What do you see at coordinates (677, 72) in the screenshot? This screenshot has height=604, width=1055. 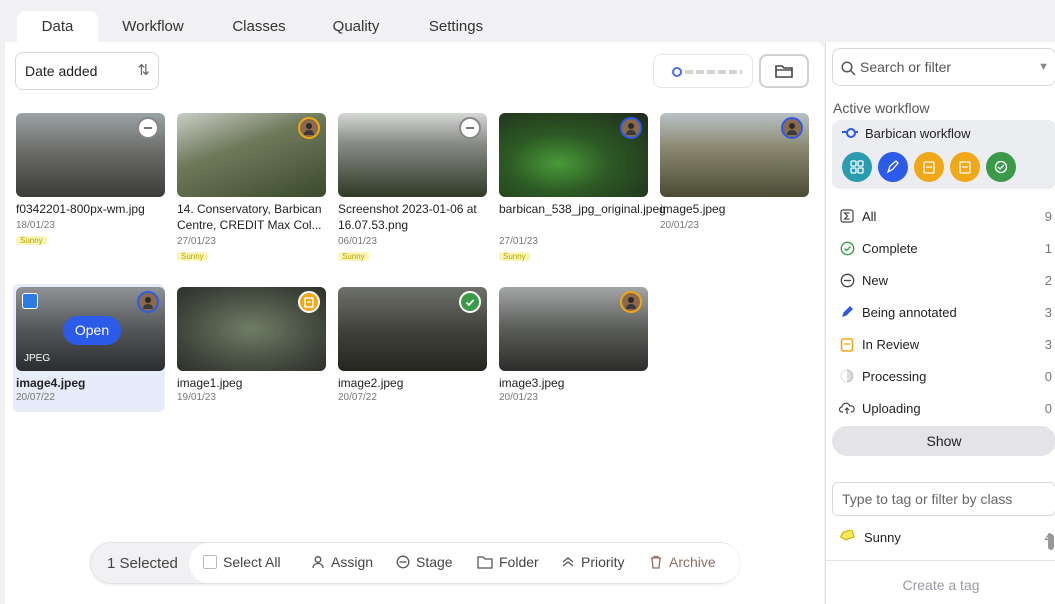 I see `slider-thumb` at bounding box center [677, 72].